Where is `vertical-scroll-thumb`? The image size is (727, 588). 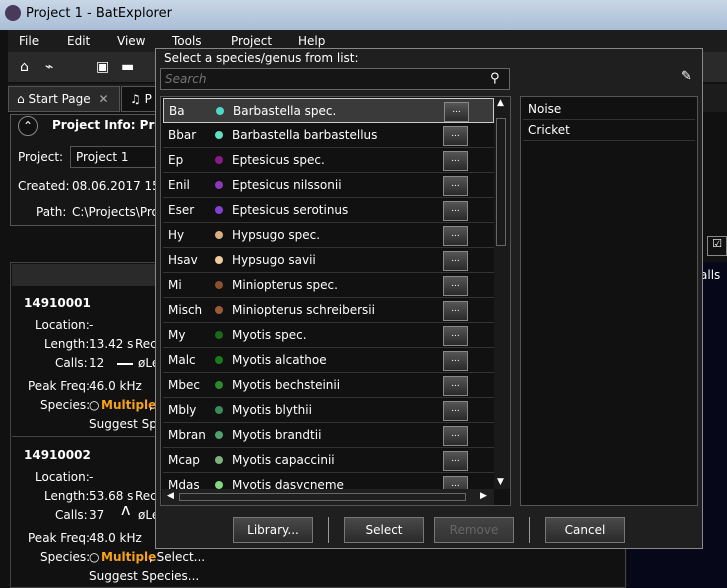
vertical-scroll-thumb is located at coordinates (501, 182).